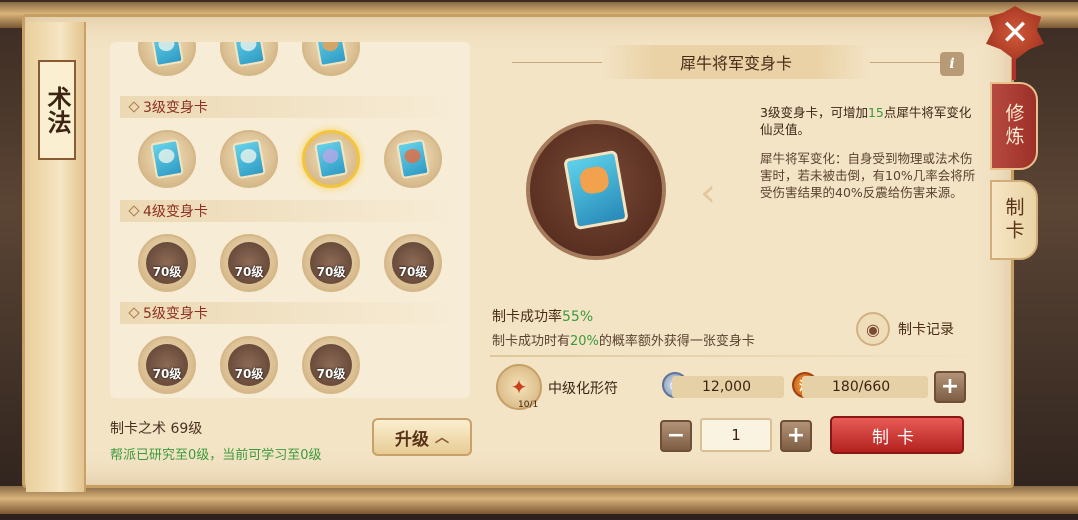 Image resolution: width=1078 pixels, height=520 pixels. I want to click on vigor-amount: 180/660, so click(865, 387).